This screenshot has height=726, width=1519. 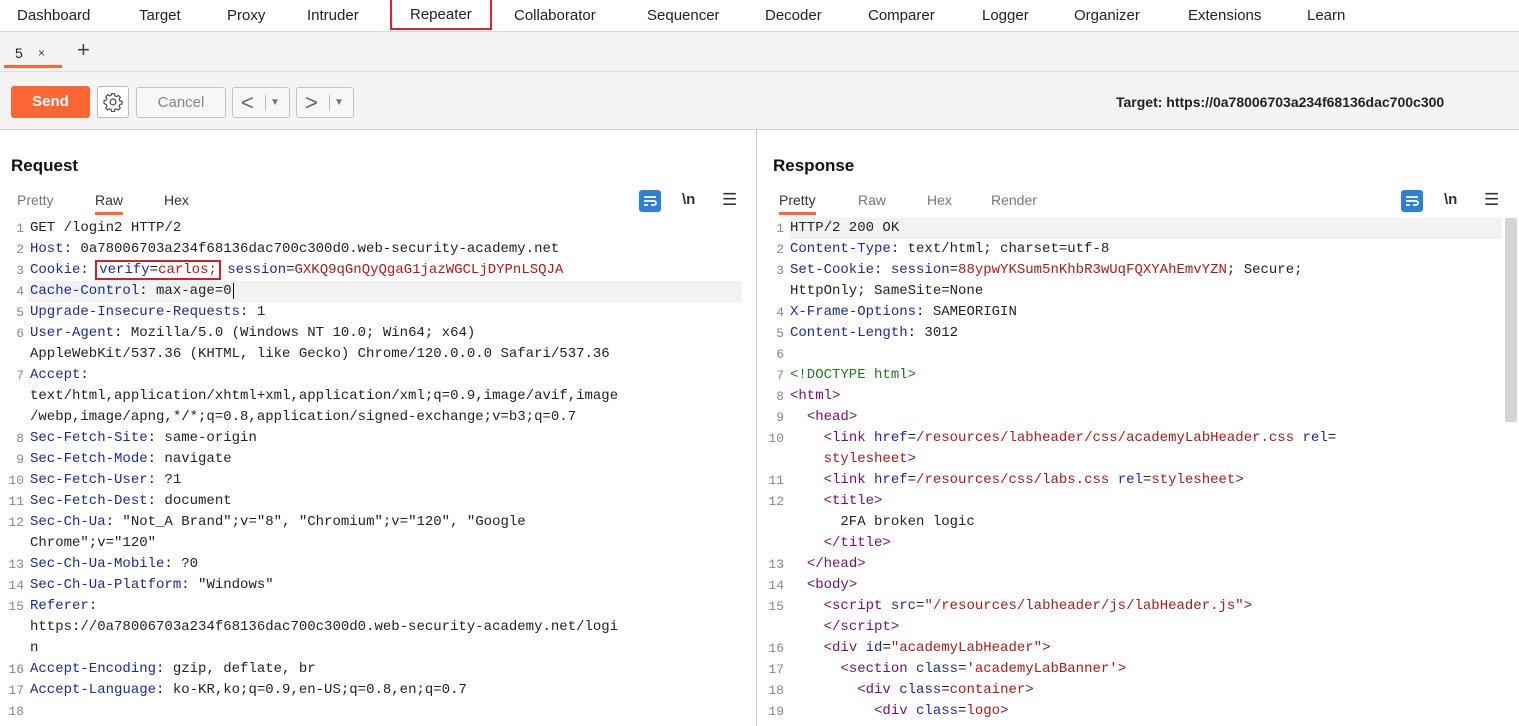 What do you see at coordinates (378, 543) in the screenshot?
I see `code-line: Chrome";v="120"` at bounding box center [378, 543].